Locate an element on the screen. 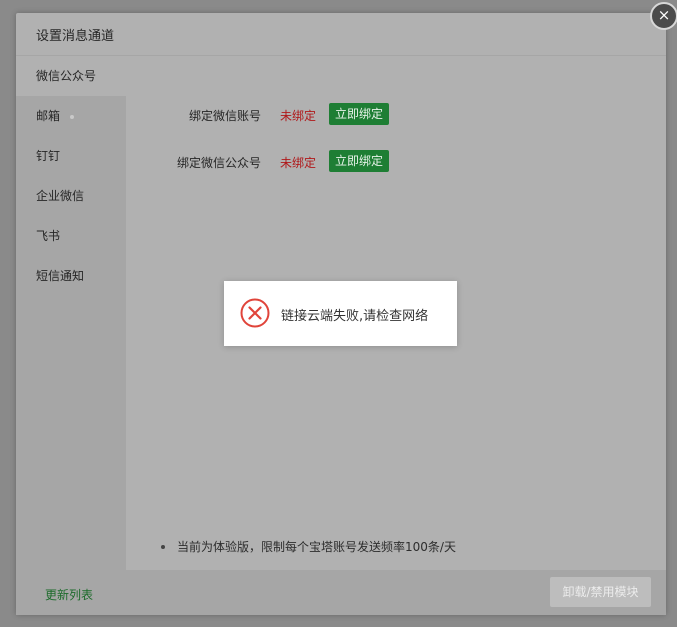 This screenshot has width=677, height=627. bind-wechat-account-label: 绑定微信账号 is located at coordinates (224, 116).